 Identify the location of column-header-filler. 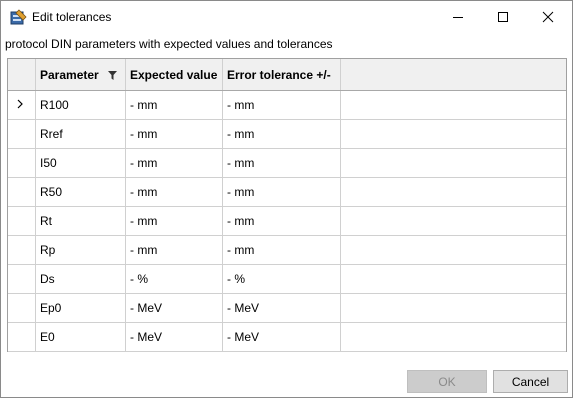
(453, 75).